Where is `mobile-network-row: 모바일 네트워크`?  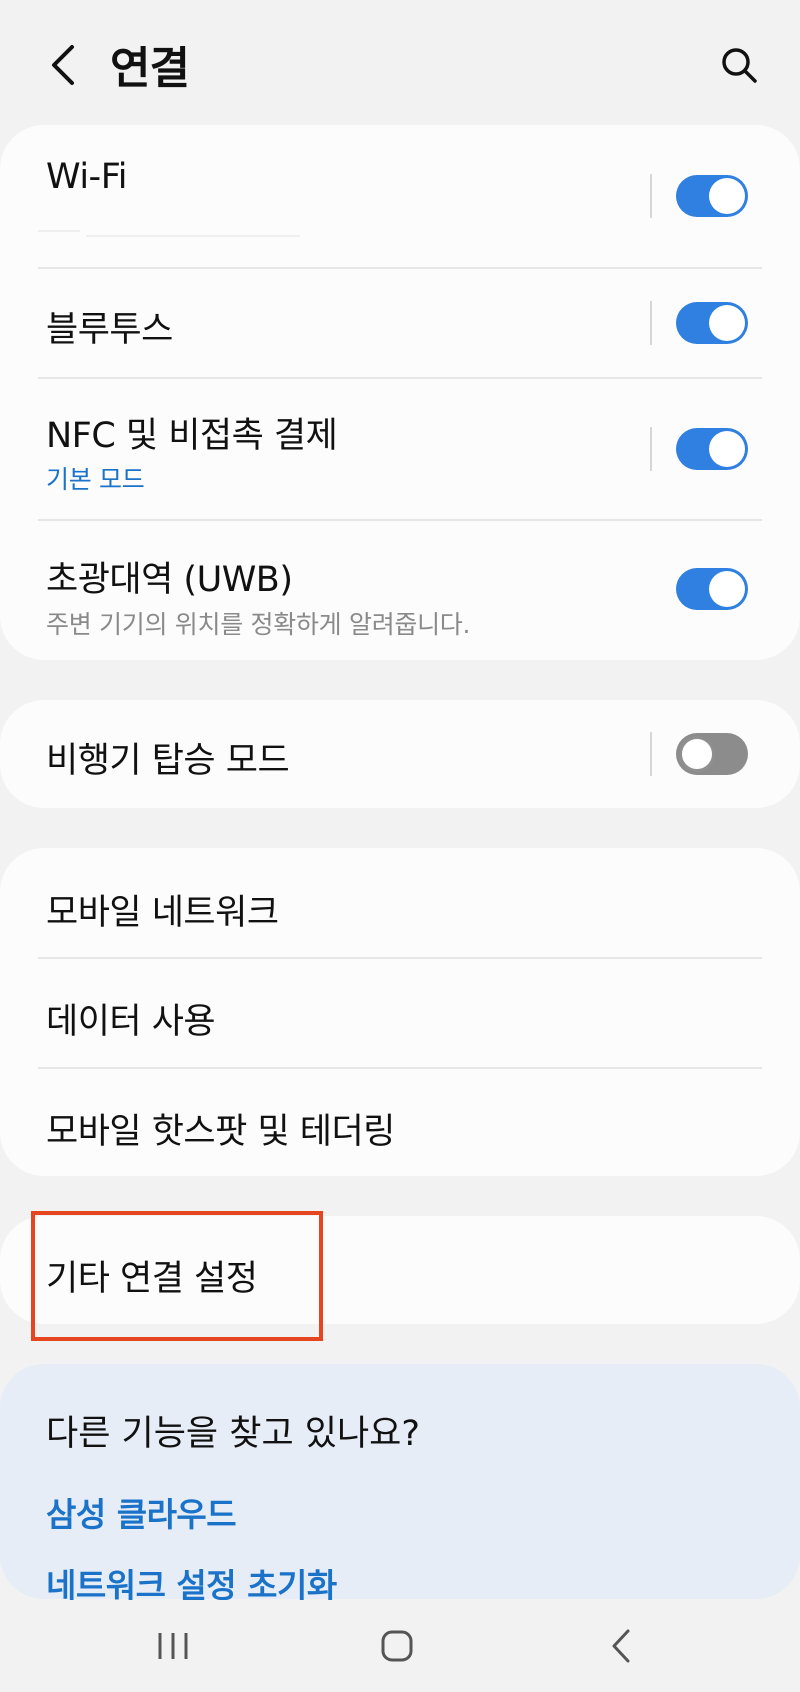 mobile-network-row: 모바일 네트워크 is located at coordinates (400, 902).